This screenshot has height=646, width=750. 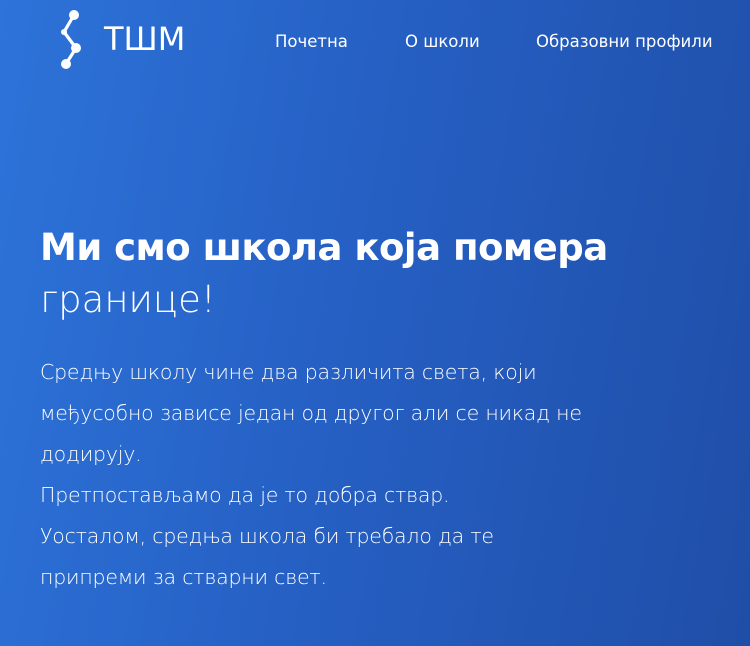 What do you see at coordinates (183, 577) in the screenshot?
I see `hero-text-line: припреми за стварни свет.` at bounding box center [183, 577].